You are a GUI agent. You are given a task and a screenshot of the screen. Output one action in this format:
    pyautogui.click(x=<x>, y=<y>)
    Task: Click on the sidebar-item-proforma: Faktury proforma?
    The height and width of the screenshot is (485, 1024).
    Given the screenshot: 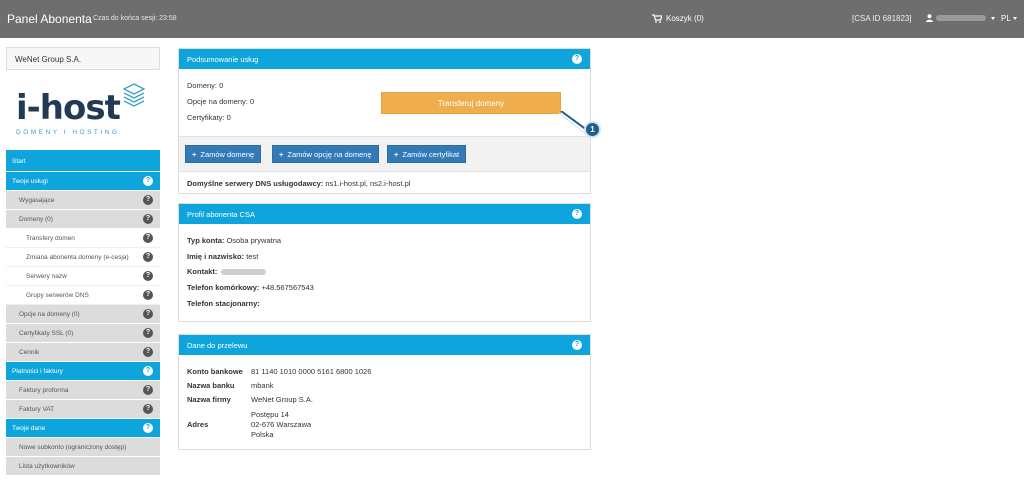 What is the action you would take?
    pyautogui.click(x=83, y=390)
    